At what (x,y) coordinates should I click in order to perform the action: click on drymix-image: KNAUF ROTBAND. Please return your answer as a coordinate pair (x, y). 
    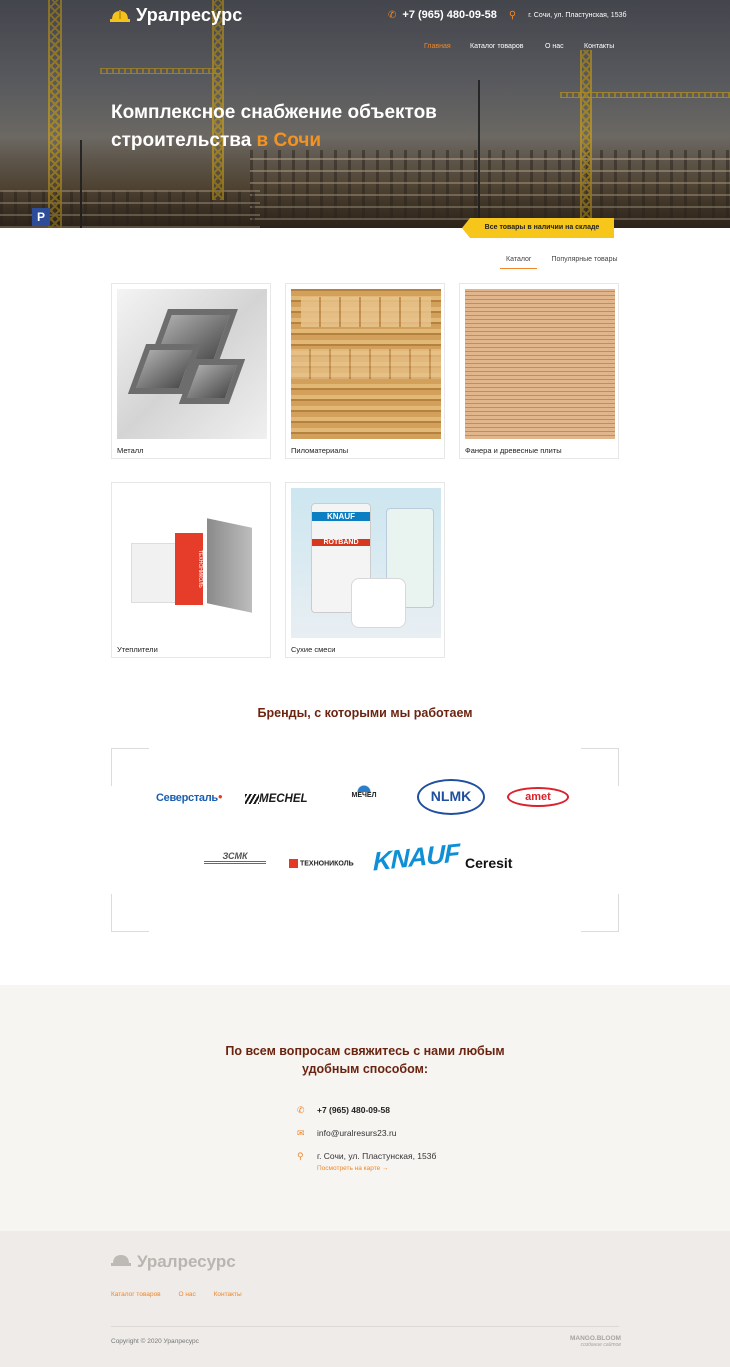
    Looking at the image, I should click on (366, 563).